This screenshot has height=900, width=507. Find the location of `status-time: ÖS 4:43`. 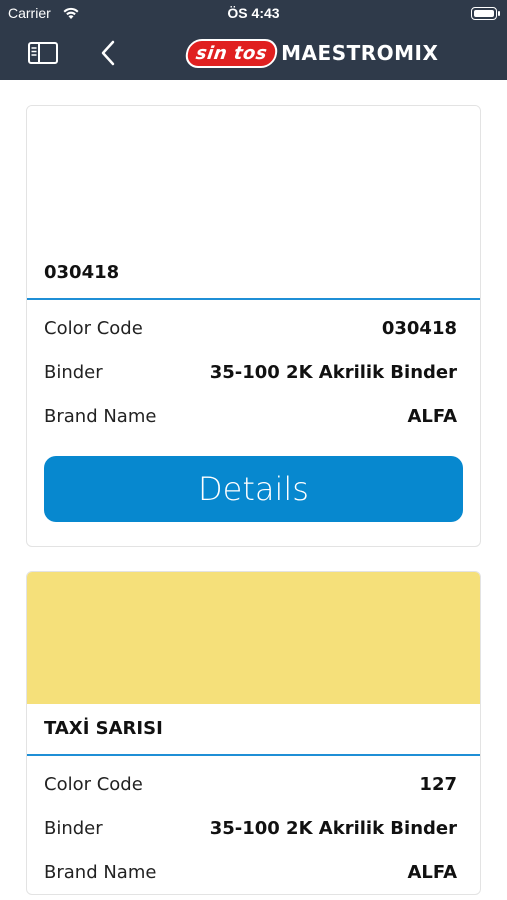

status-time: ÖS 4:43 is located at coordinates (253, 13).